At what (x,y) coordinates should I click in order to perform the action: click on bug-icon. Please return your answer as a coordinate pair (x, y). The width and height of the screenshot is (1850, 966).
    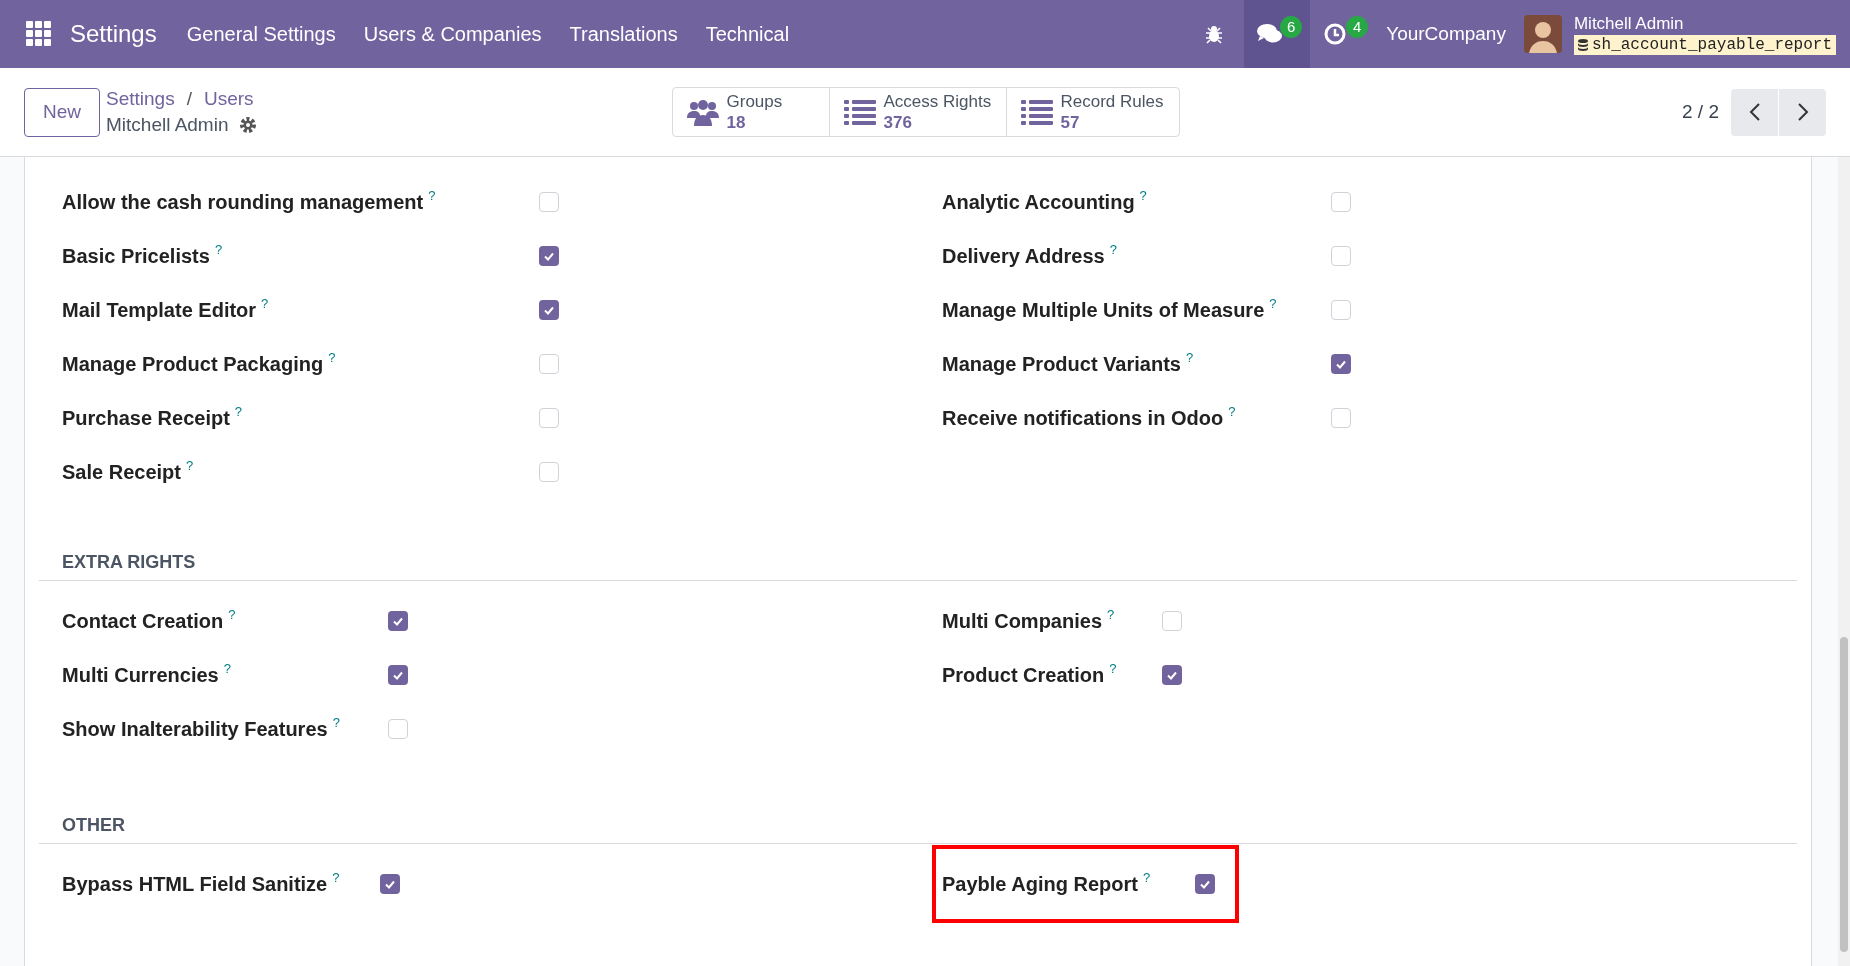
    Looking at the image, I should click on (1214, 34).